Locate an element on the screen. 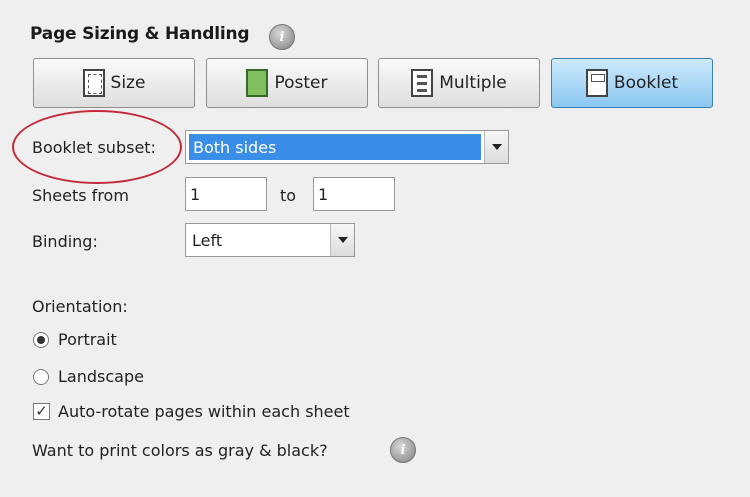 The height and width of the screenshot is (497, 750). auto-rotate-label: Auto-rotate pages within each sheet is located at coordinates (204, 411).